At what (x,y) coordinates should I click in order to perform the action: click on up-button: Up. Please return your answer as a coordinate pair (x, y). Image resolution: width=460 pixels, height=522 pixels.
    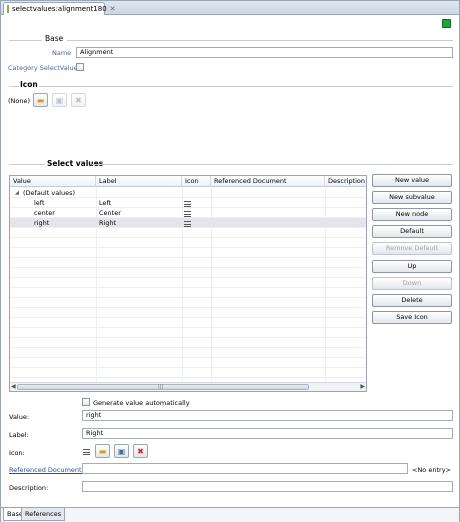
    Looking at the image, I should click on (412, 266).